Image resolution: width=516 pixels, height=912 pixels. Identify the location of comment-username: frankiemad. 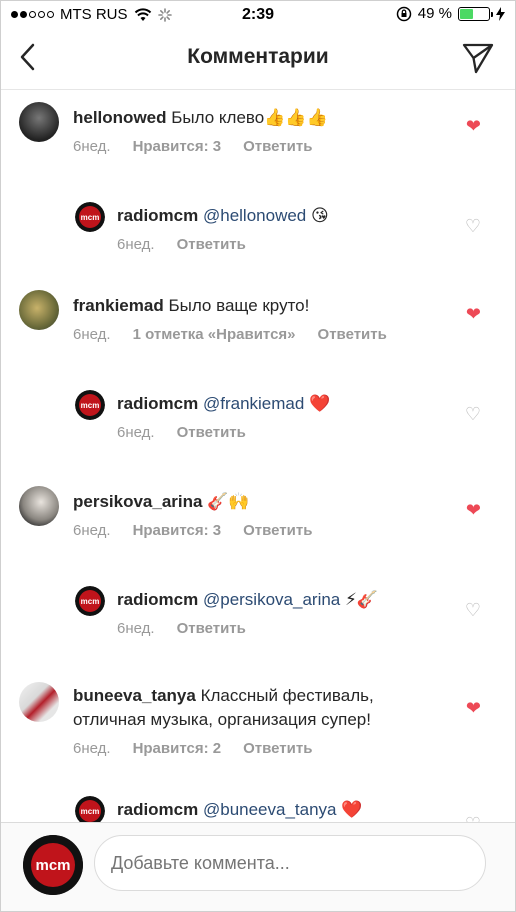
(118, 305).